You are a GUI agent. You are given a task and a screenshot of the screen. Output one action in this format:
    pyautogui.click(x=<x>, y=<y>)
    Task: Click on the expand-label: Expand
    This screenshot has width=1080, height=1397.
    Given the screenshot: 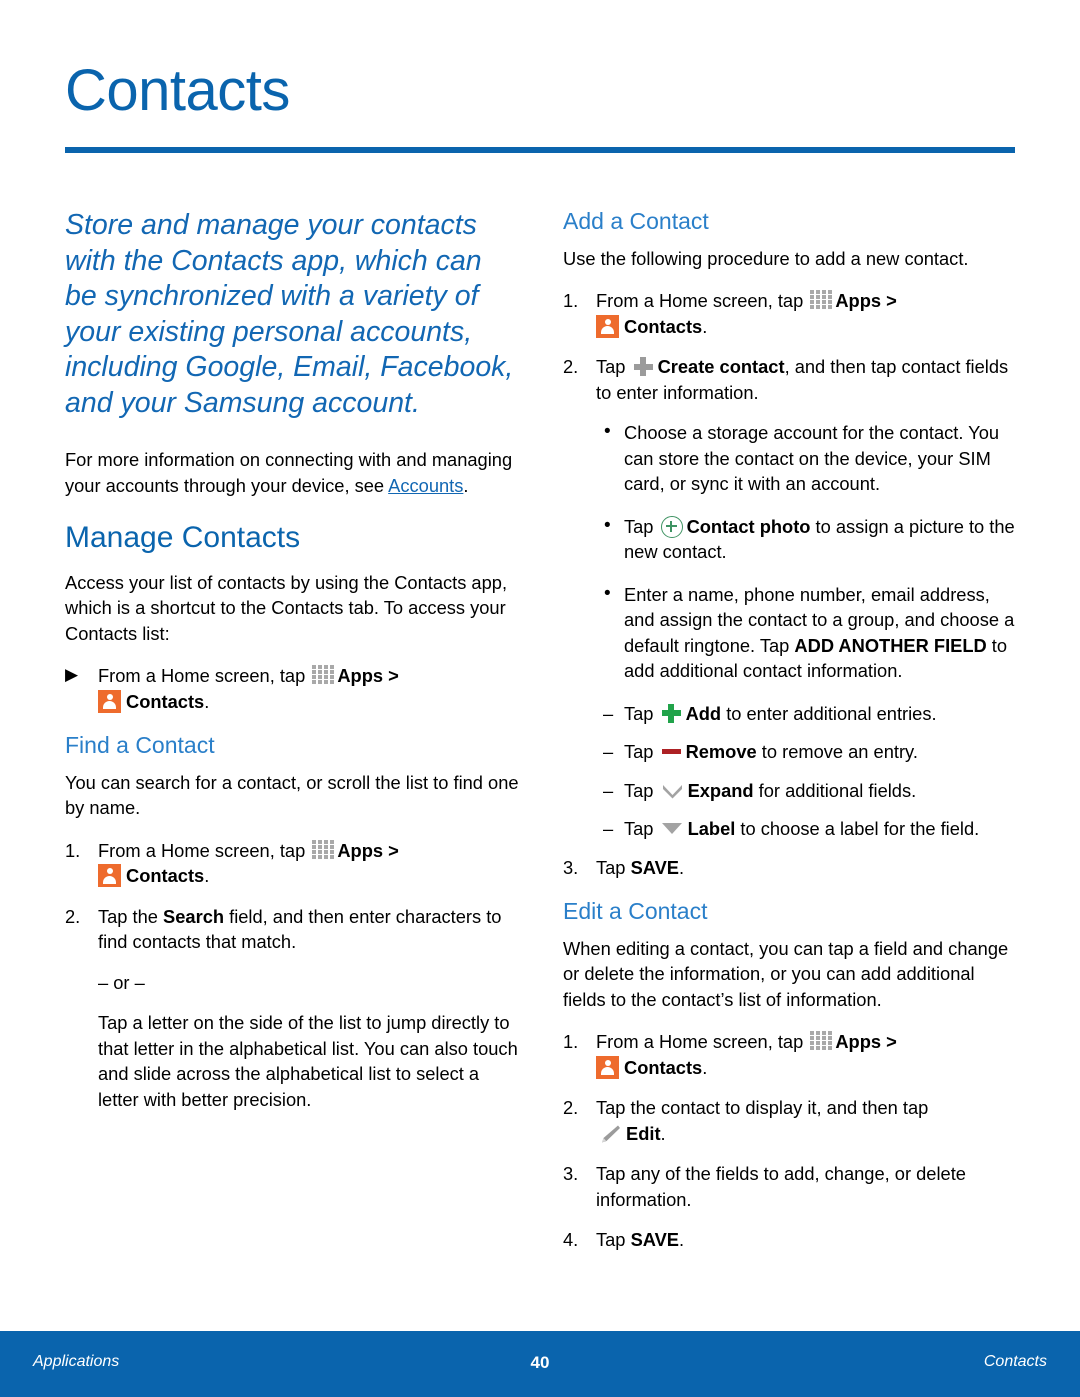 What is the action you would take?
    pyautogui.click(x=720, y=790)
    